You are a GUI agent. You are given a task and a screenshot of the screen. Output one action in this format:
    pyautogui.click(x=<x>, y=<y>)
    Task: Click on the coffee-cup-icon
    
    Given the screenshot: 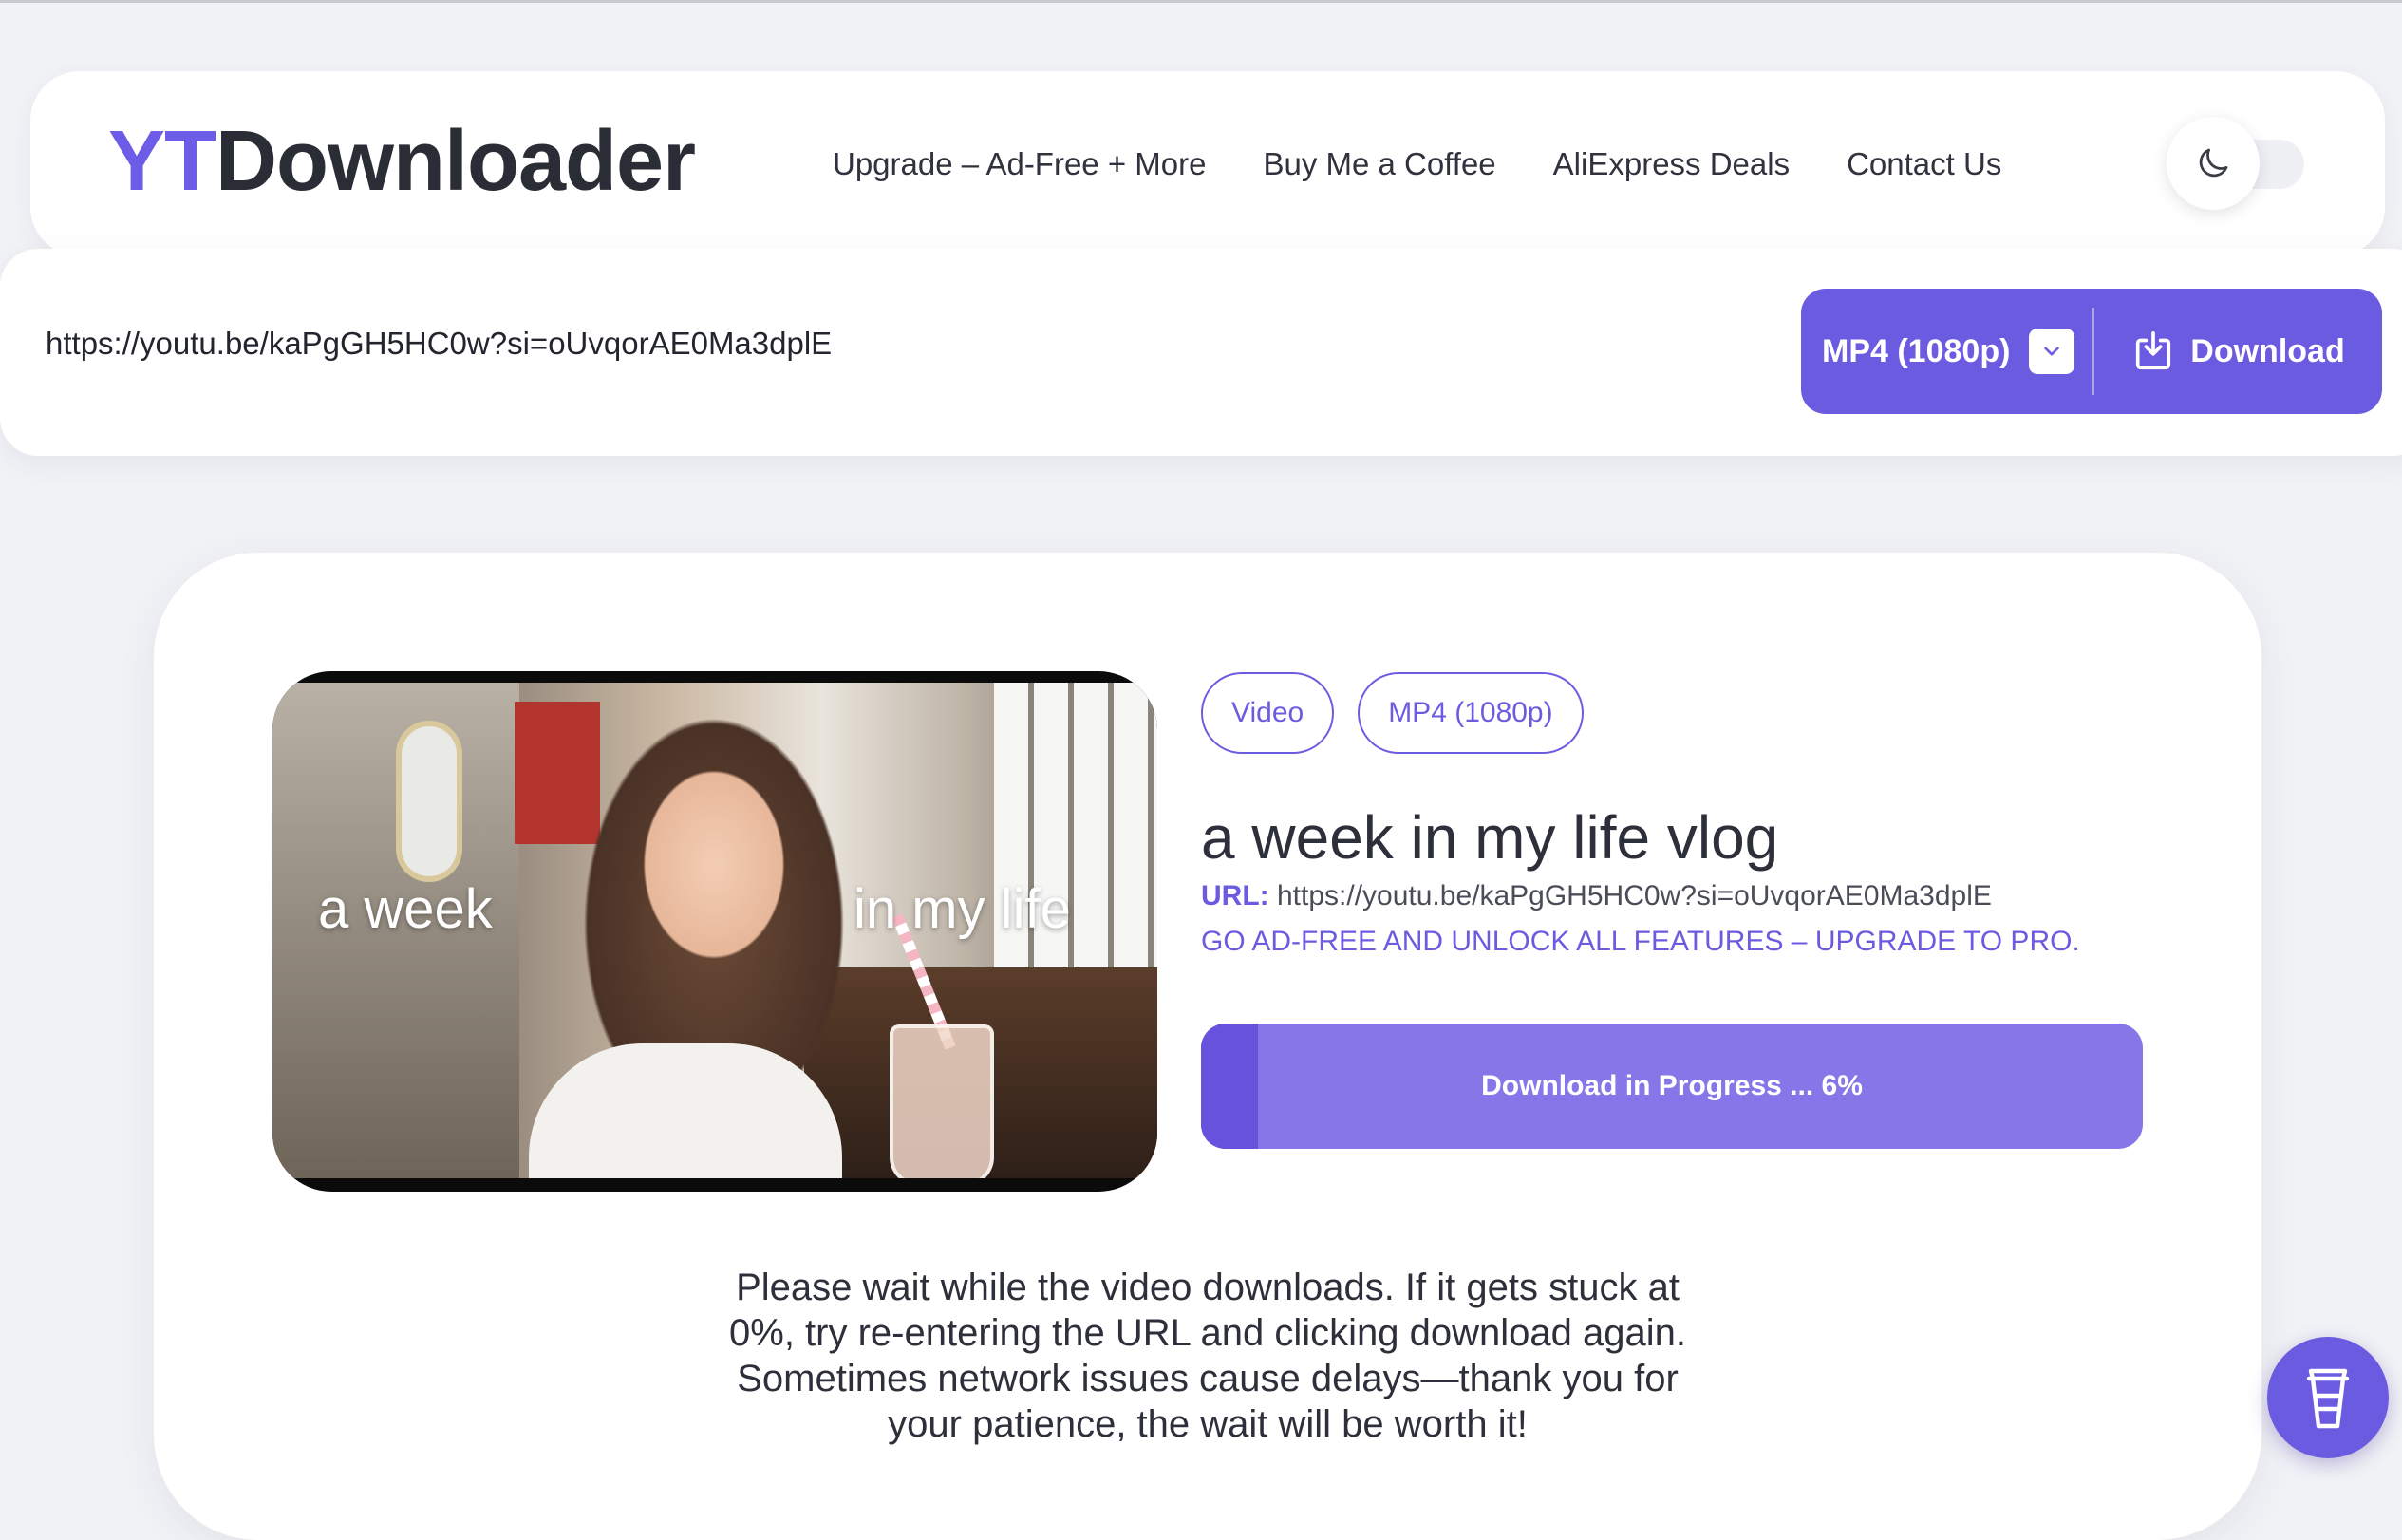 What is the action you would take?
    pyautogui.click(x=2328, y=1399)
    